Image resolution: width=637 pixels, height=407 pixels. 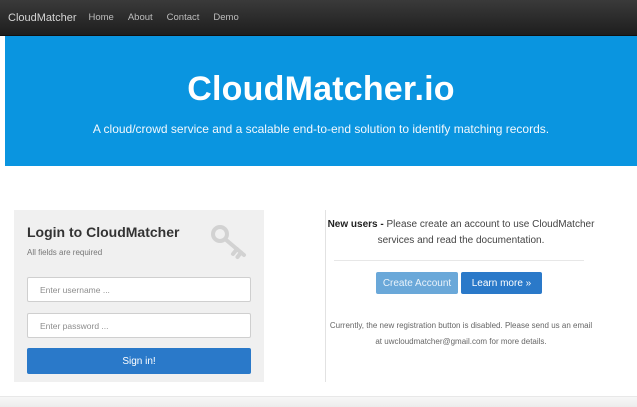 What do you see at coordinates (65, 252) in the screenshot?
I see `required-fields-note: All fields are required` at bounding box center [65, 252].